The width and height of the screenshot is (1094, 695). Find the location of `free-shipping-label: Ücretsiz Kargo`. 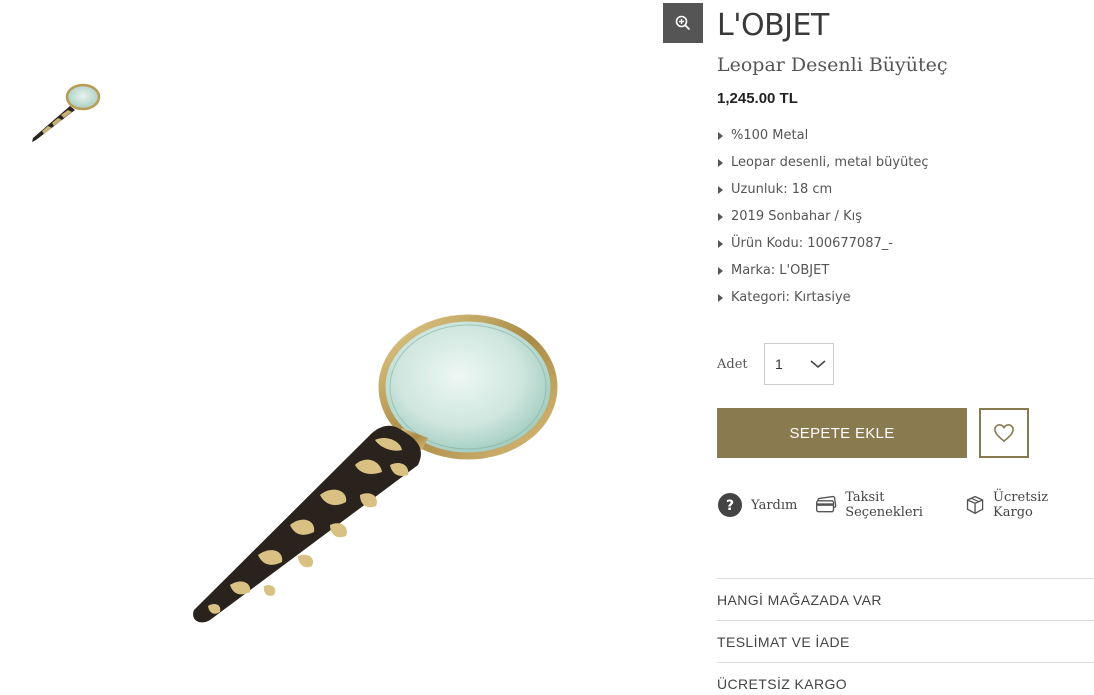

free-shipping-label: Ücretsiz Kargo is located at coordinates (1021, 505).